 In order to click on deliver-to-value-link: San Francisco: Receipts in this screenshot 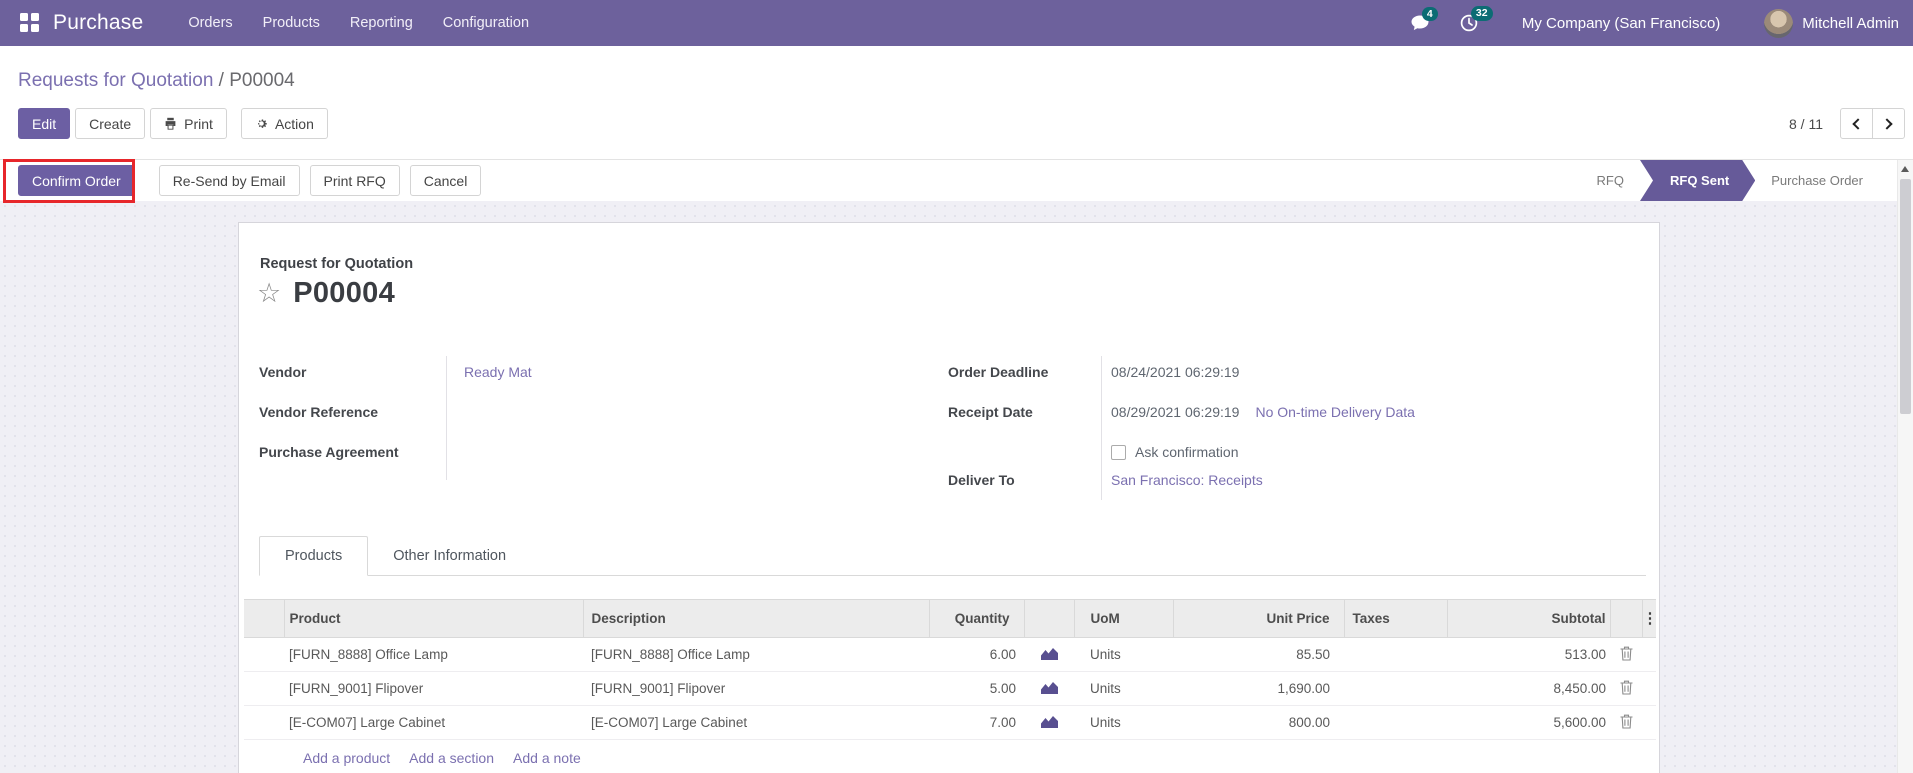, I will do `click(1187, 480)`.